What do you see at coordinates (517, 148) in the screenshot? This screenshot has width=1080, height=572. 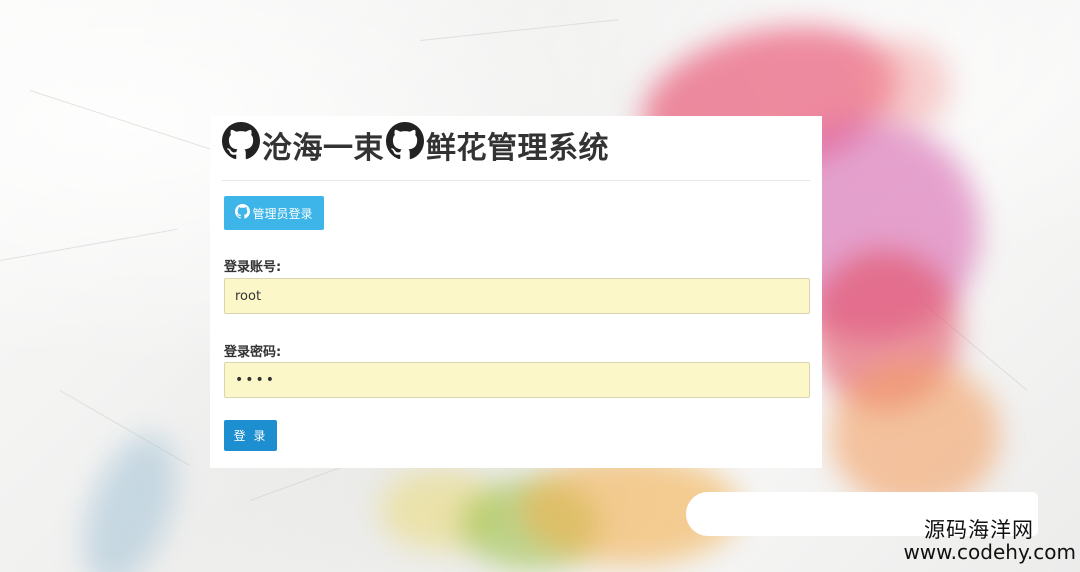 I see `title-text-part2: 鲜花管理系统` at bounding box center [517, 148].